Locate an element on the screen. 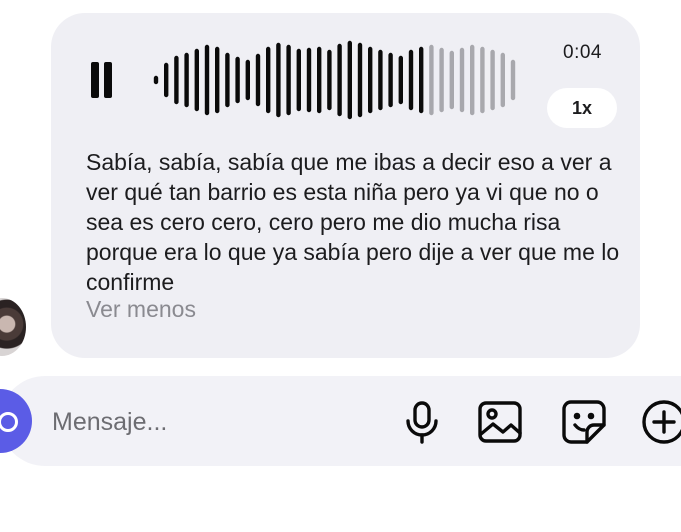 Image resolution: width=681 pixels, height=532 pixels. plus-icon is located at coordinates (660, 422).